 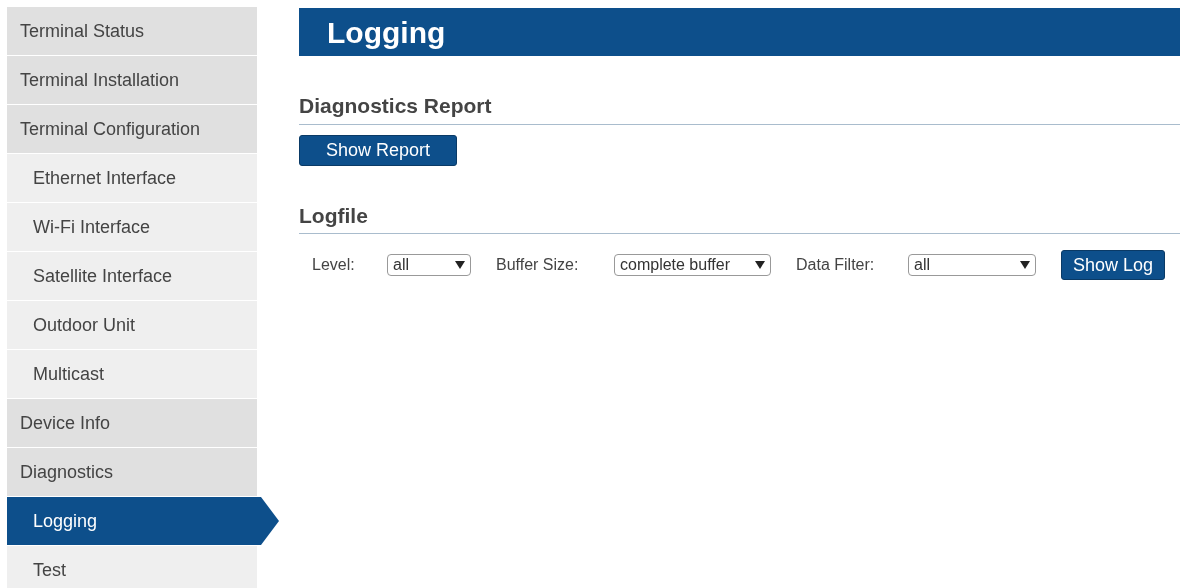 I want to click on sidebar-item: Diagnostics, so click(x=132, y=472).